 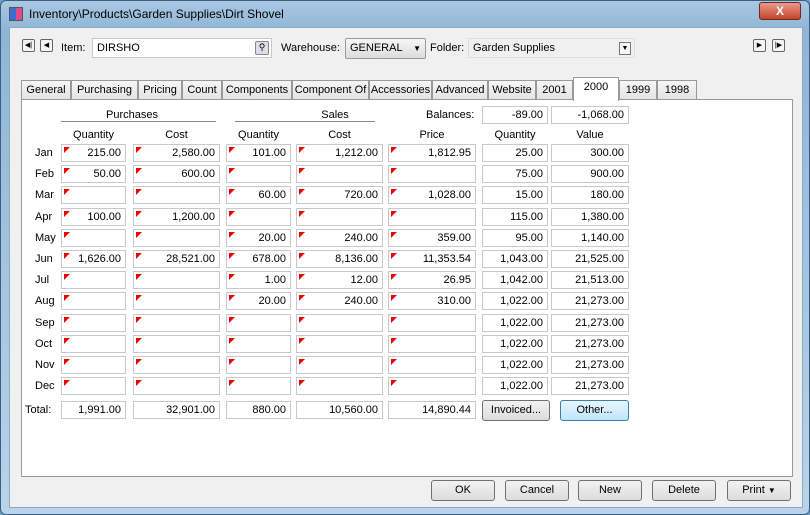 I want to click on tab-components: Components, so click(x=257, y=90).